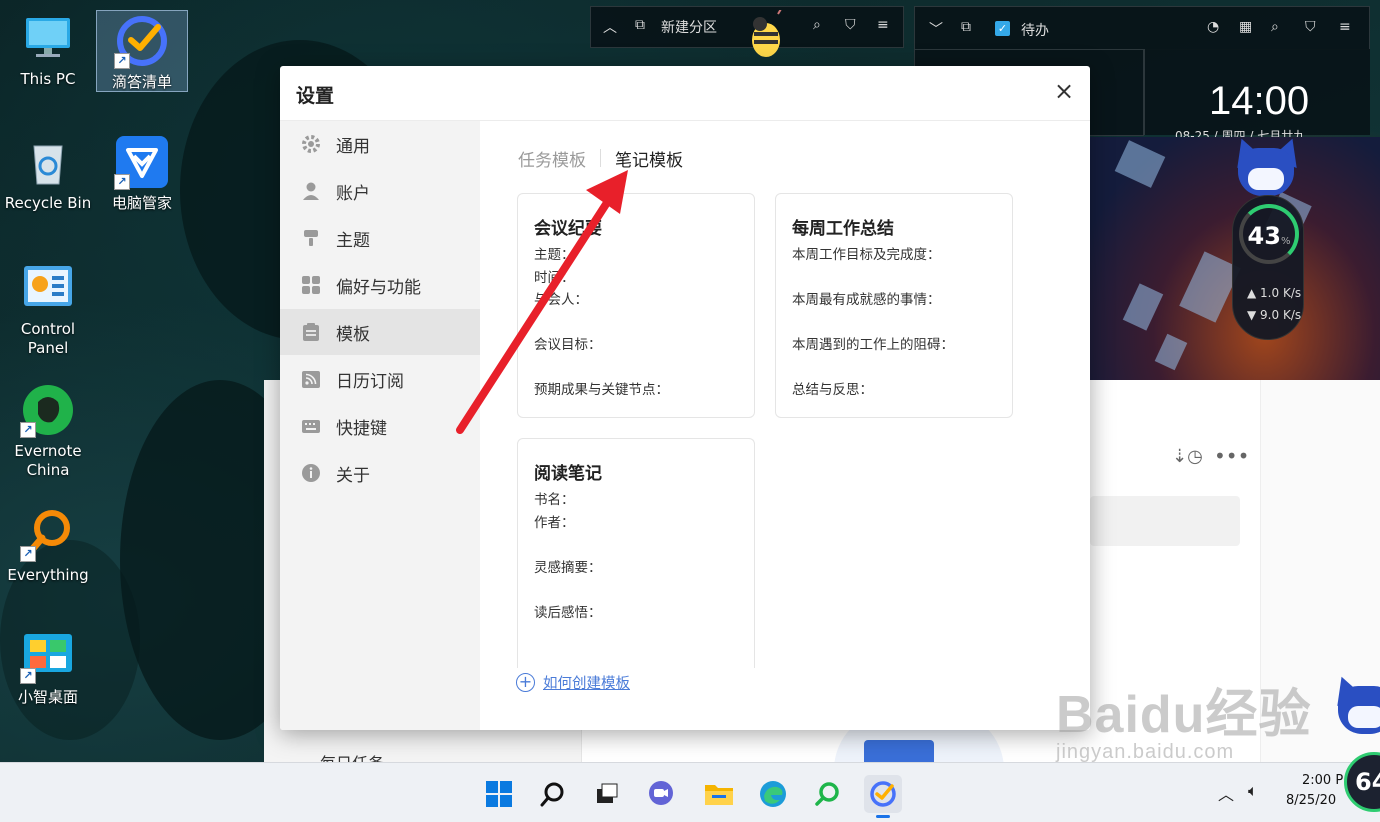 This screenshot has height=822, width=1380. Describe the element at coordinates (1165, 521) in the screenshot. I see `task-input-area` at that location.